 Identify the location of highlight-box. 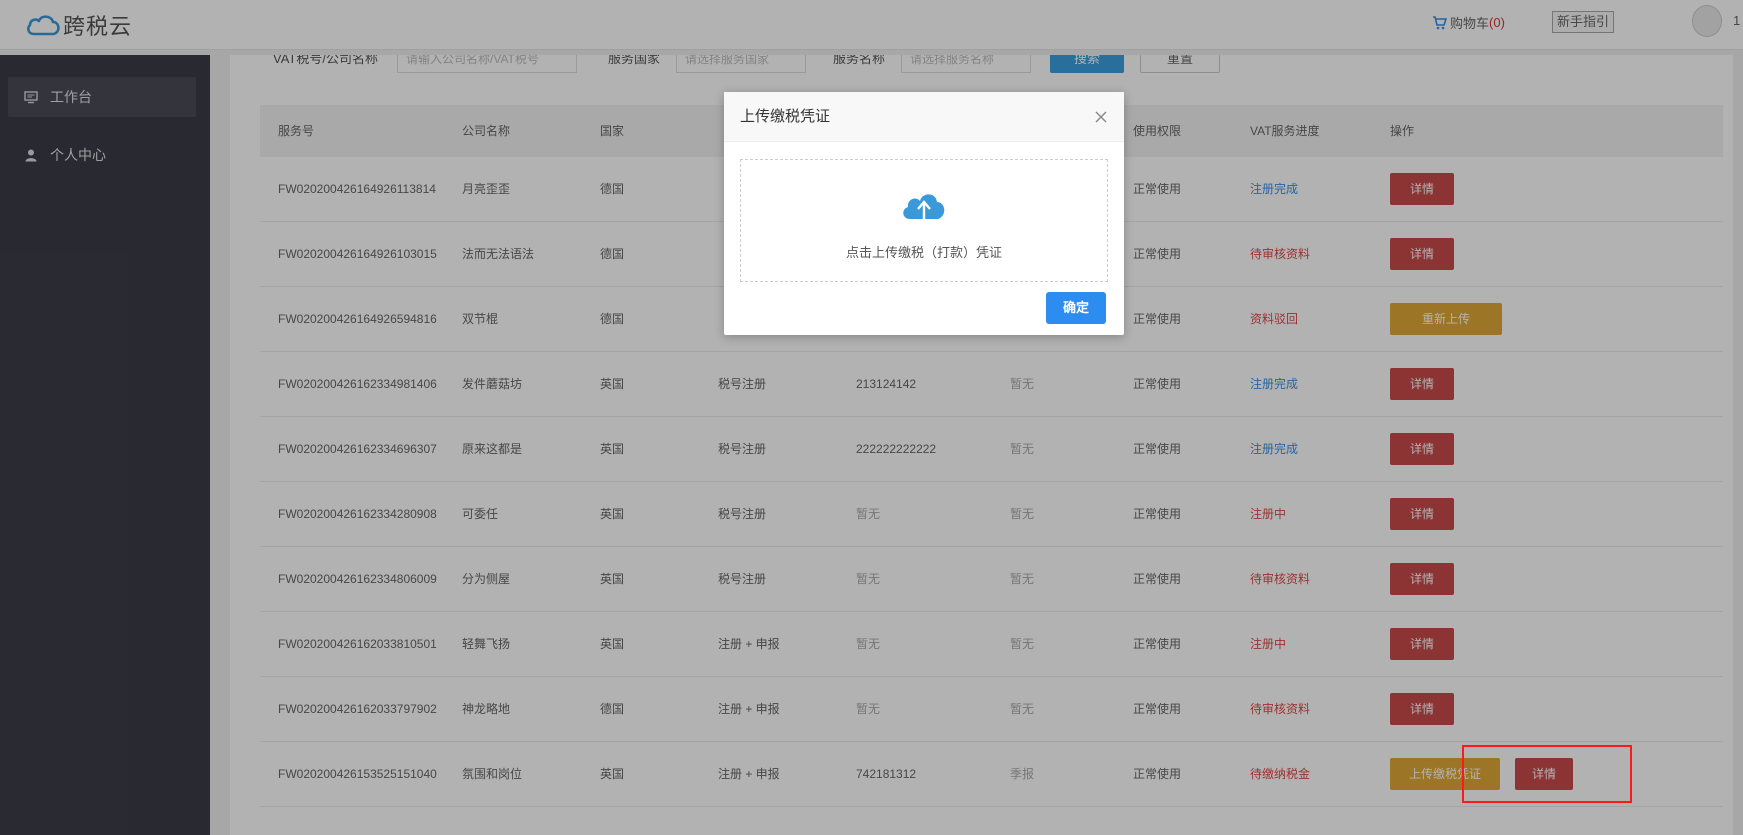
(1547, 774).